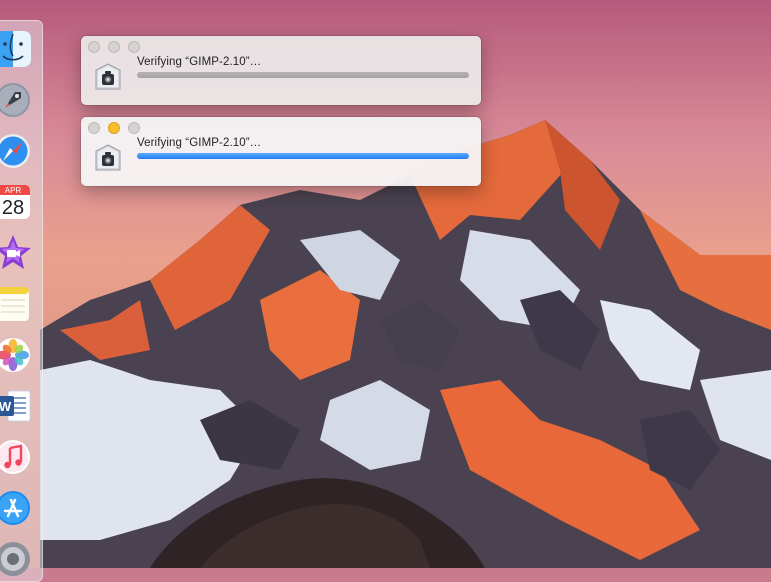 Image resolution: width=771 pixels, height=582 pixels. I want to click on photos-icon, so click(16, 355).